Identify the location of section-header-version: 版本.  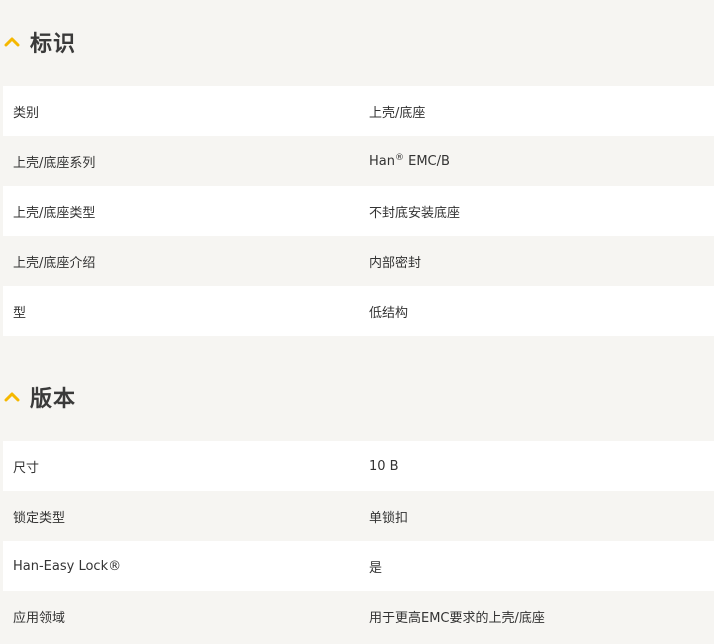
(38, 397).